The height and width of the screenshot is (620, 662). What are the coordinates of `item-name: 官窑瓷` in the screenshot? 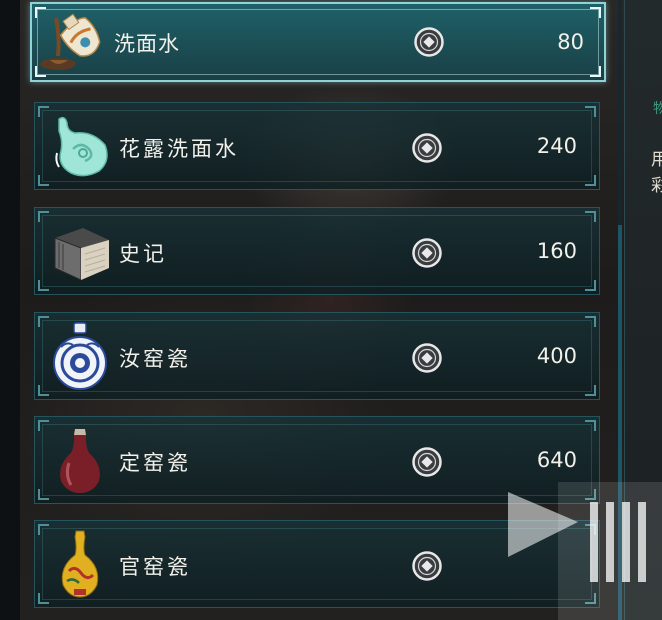 It's located at (155, 567).